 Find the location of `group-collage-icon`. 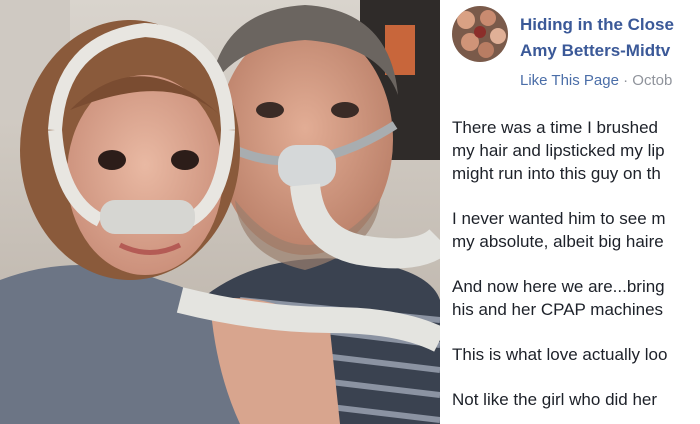

group-collage-icon is located at coordinates (480, 34).